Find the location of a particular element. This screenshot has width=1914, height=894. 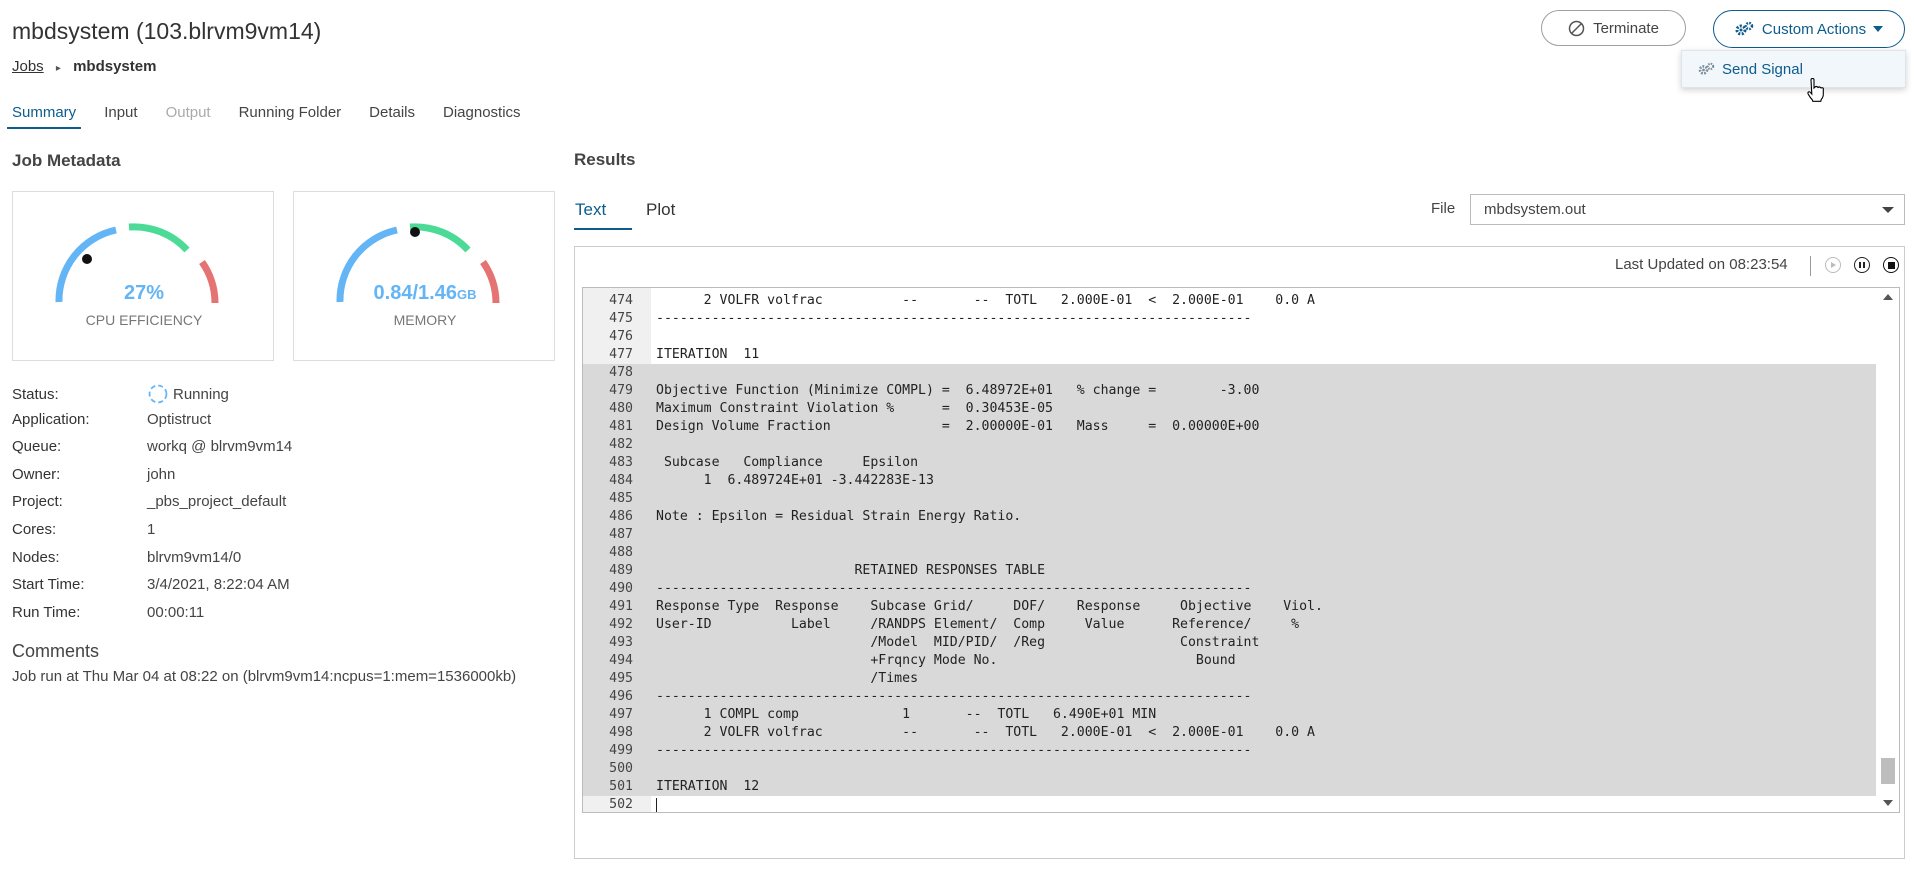

line-text: 1 6.489724E+01 -3.442283E-13 is located at coordinates (795, 480).